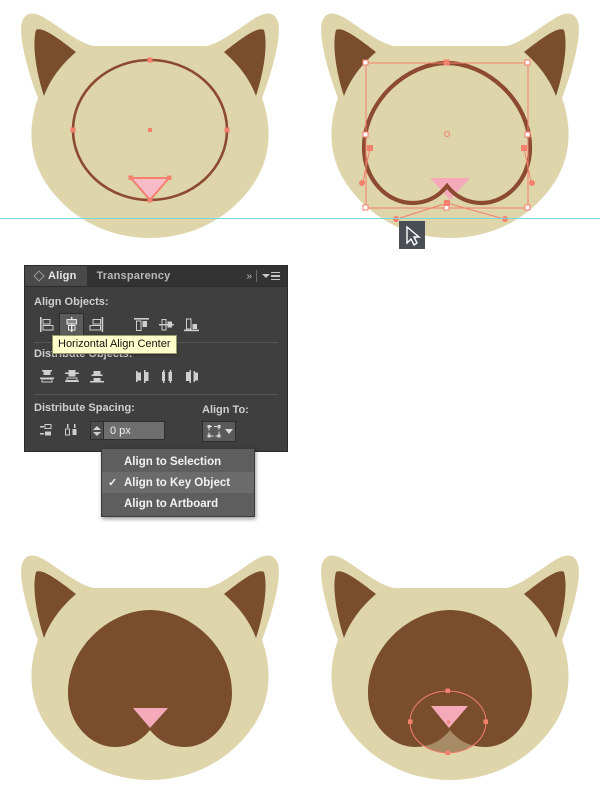 This screenshot has height=807, width=600. What do you see at coordinates (171, 503) in the screenshot?
I see `menu-item-label: Align to Artboard` at bounding box center [171, 503].